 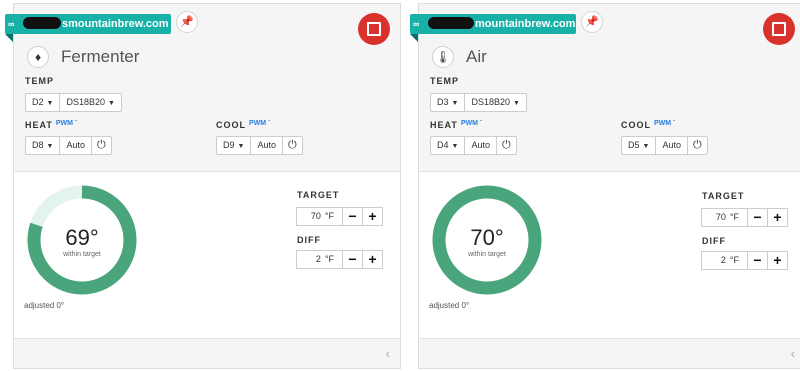 What do you see at coordinates (82, 237) in the screenshot?
I see `current-temperature: 69°` at bounding box center [82, 237].